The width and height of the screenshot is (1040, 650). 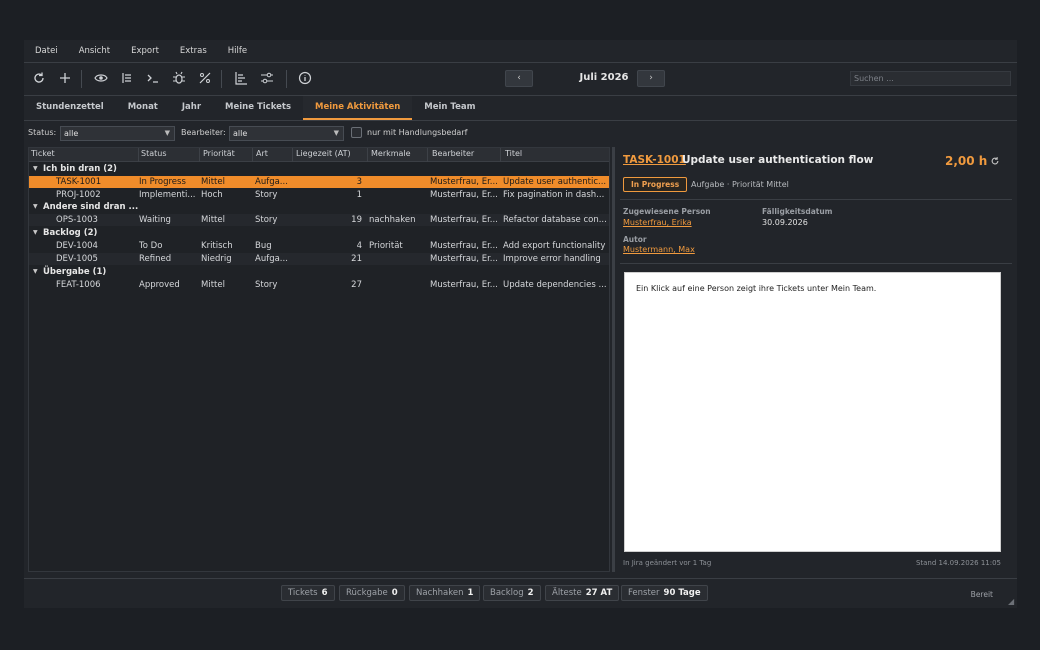 I want to click on pill-label: Nachhaken, so click(x=440, y=593).